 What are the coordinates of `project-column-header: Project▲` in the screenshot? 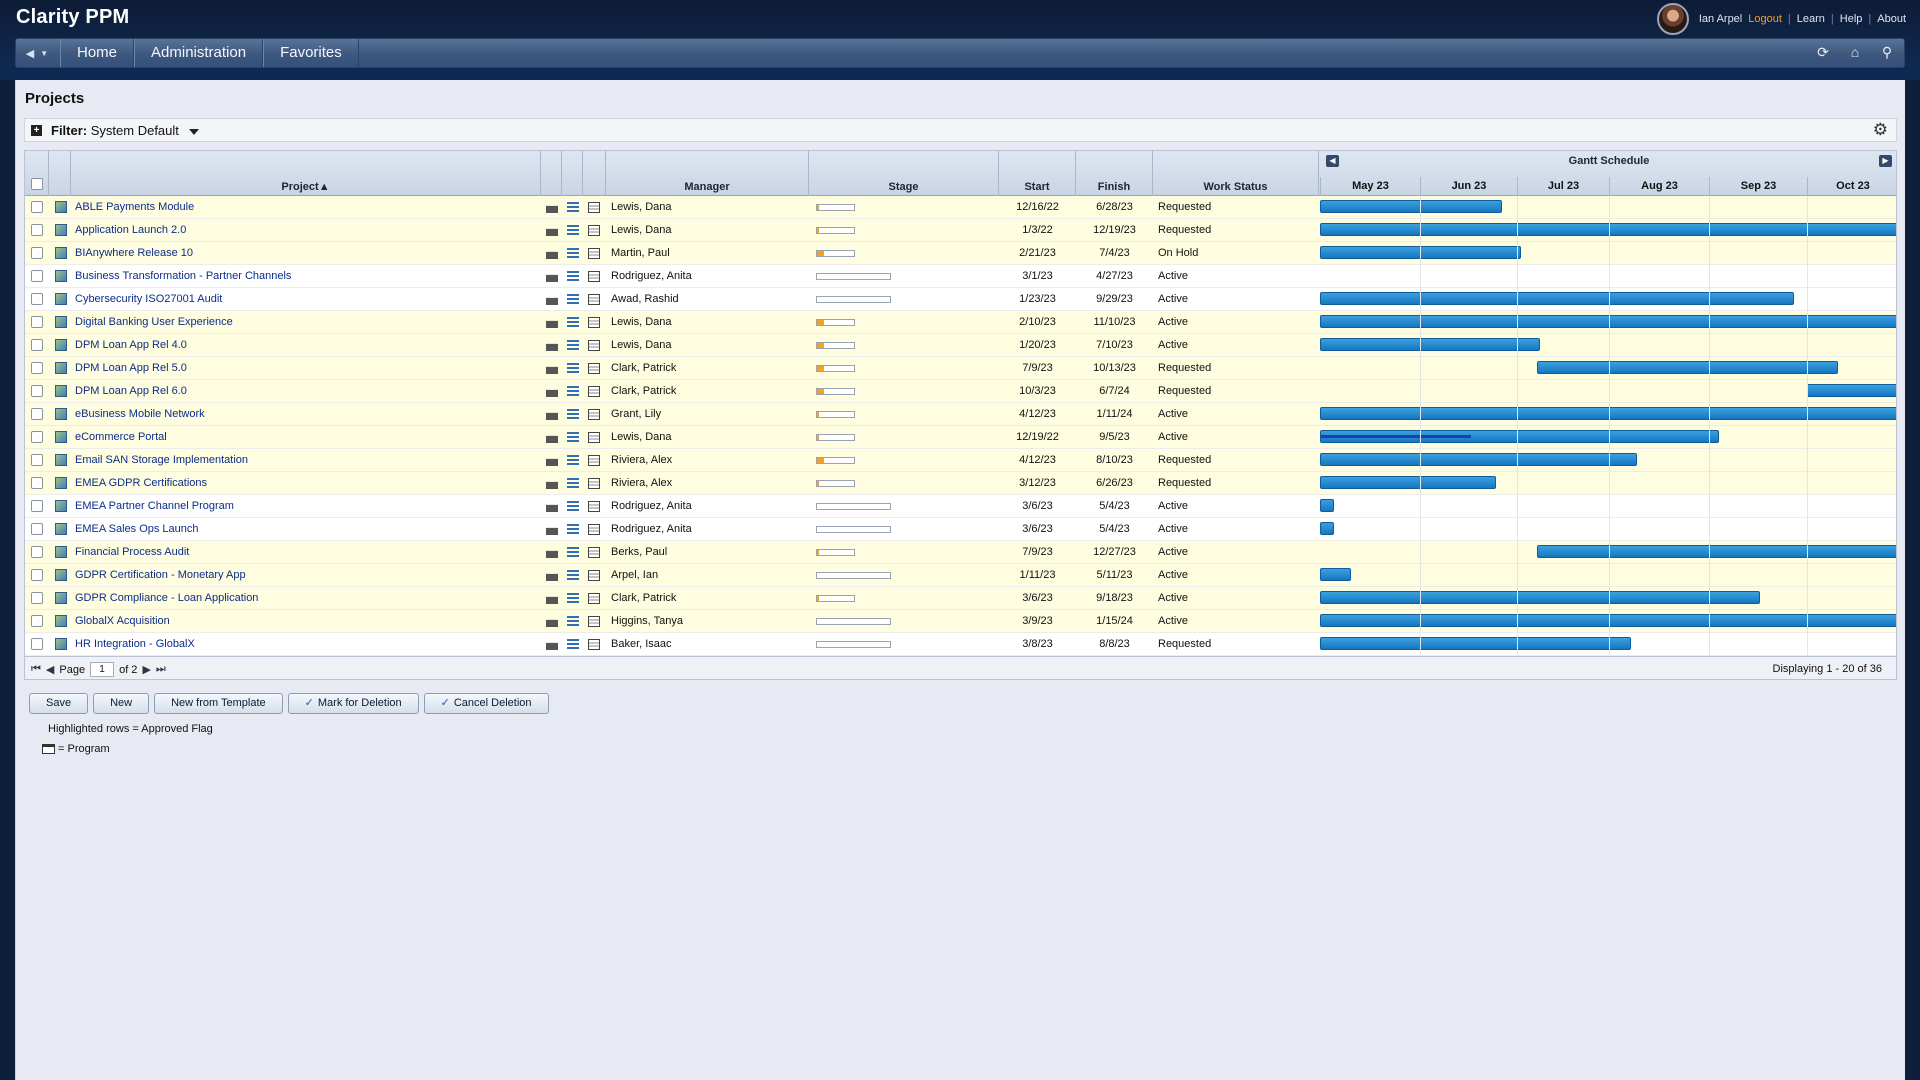 It's located at (306, 173).